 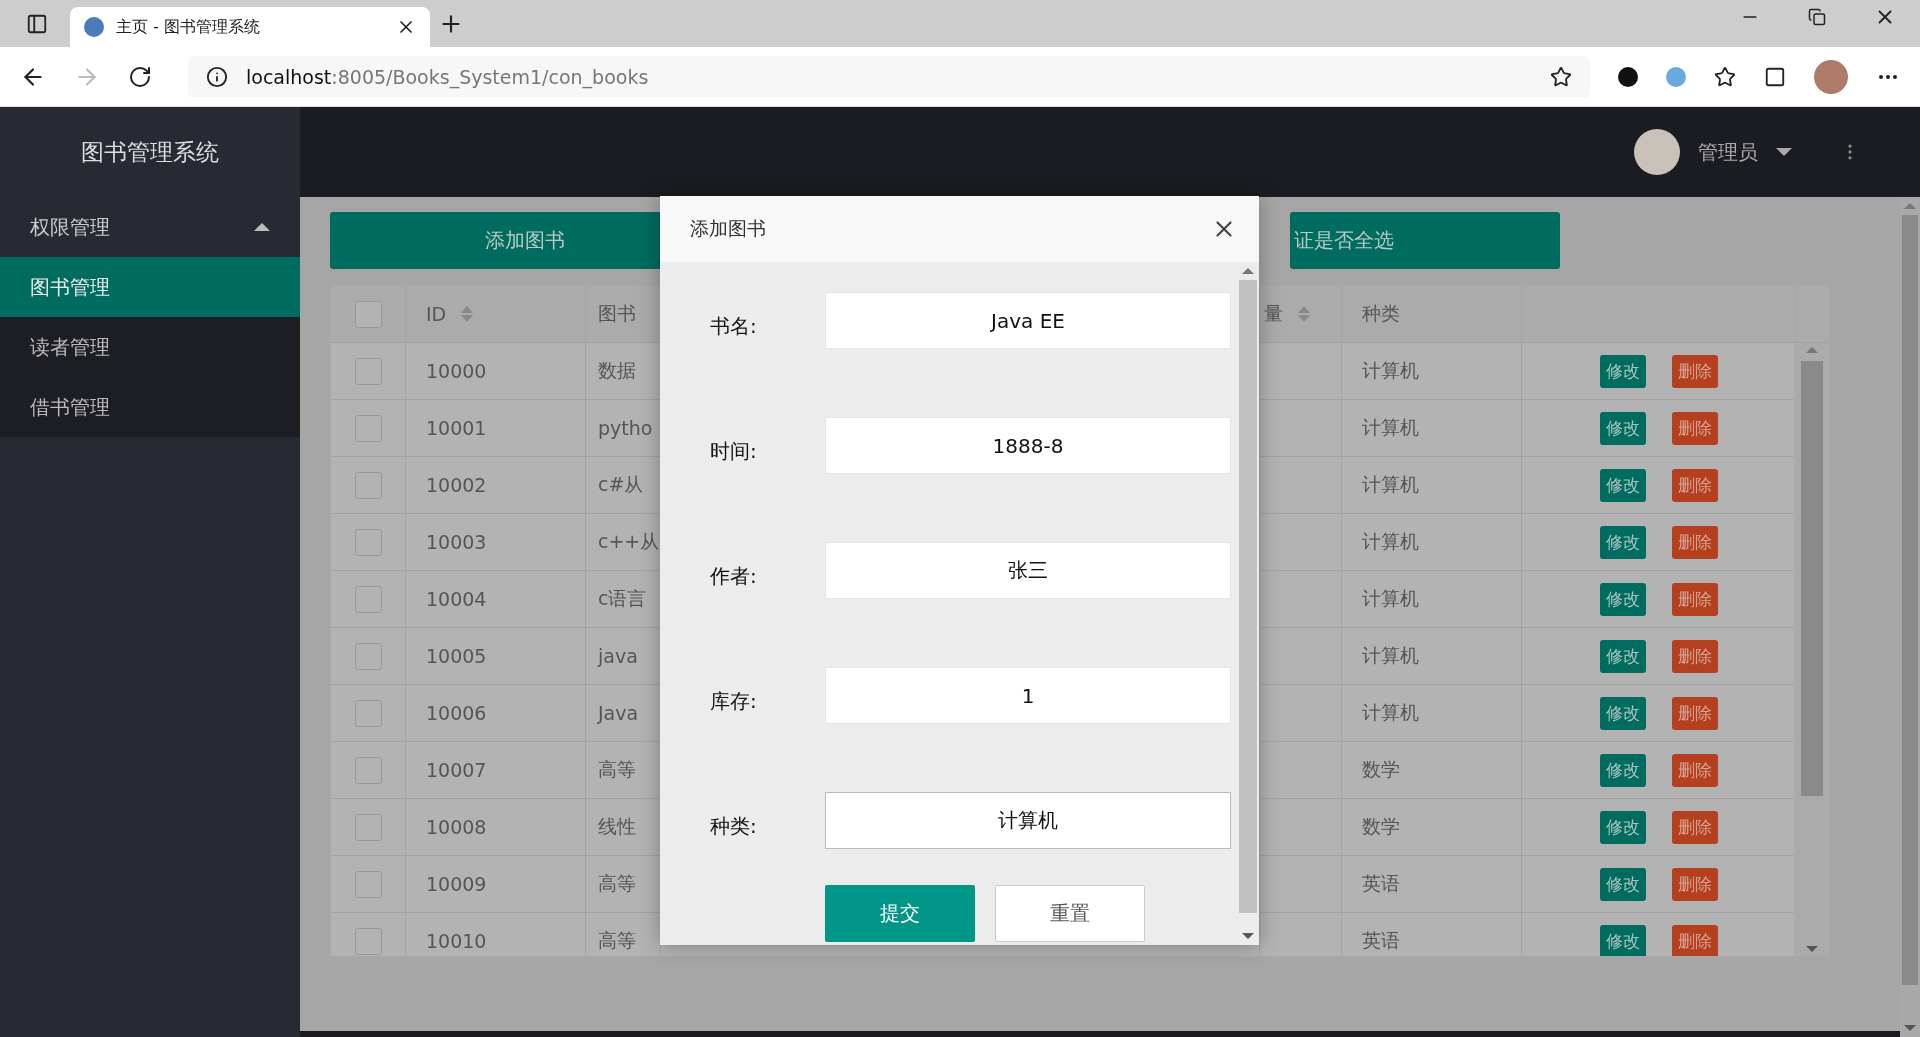 What do you see at coordinates (617, 313) in the screenshot?
I see `column-header: 图书` at bounding box center [617, 313].